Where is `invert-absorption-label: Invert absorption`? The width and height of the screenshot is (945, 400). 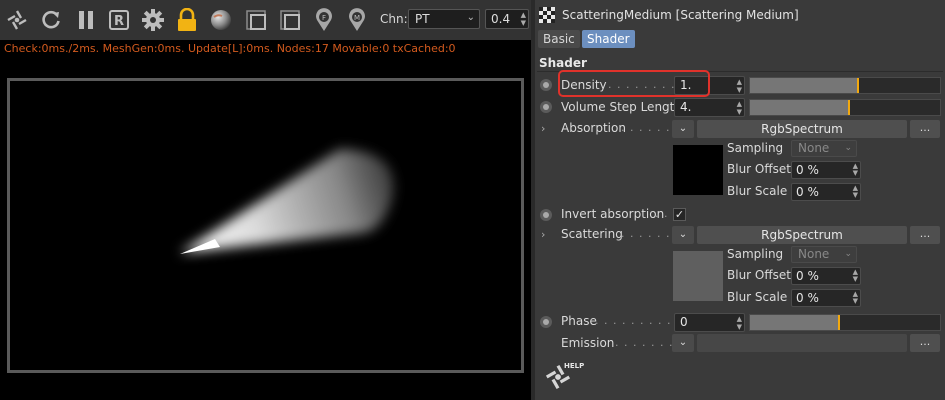
invert-absorption-label: Invert absorption is located at coordinates (613, 214).